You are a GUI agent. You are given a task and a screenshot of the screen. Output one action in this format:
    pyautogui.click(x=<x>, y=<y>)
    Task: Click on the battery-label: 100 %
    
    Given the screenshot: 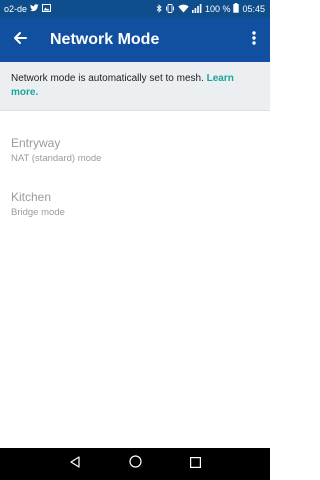 What is the action you would take?
    pyautogui.click(x=217, y=9)
    